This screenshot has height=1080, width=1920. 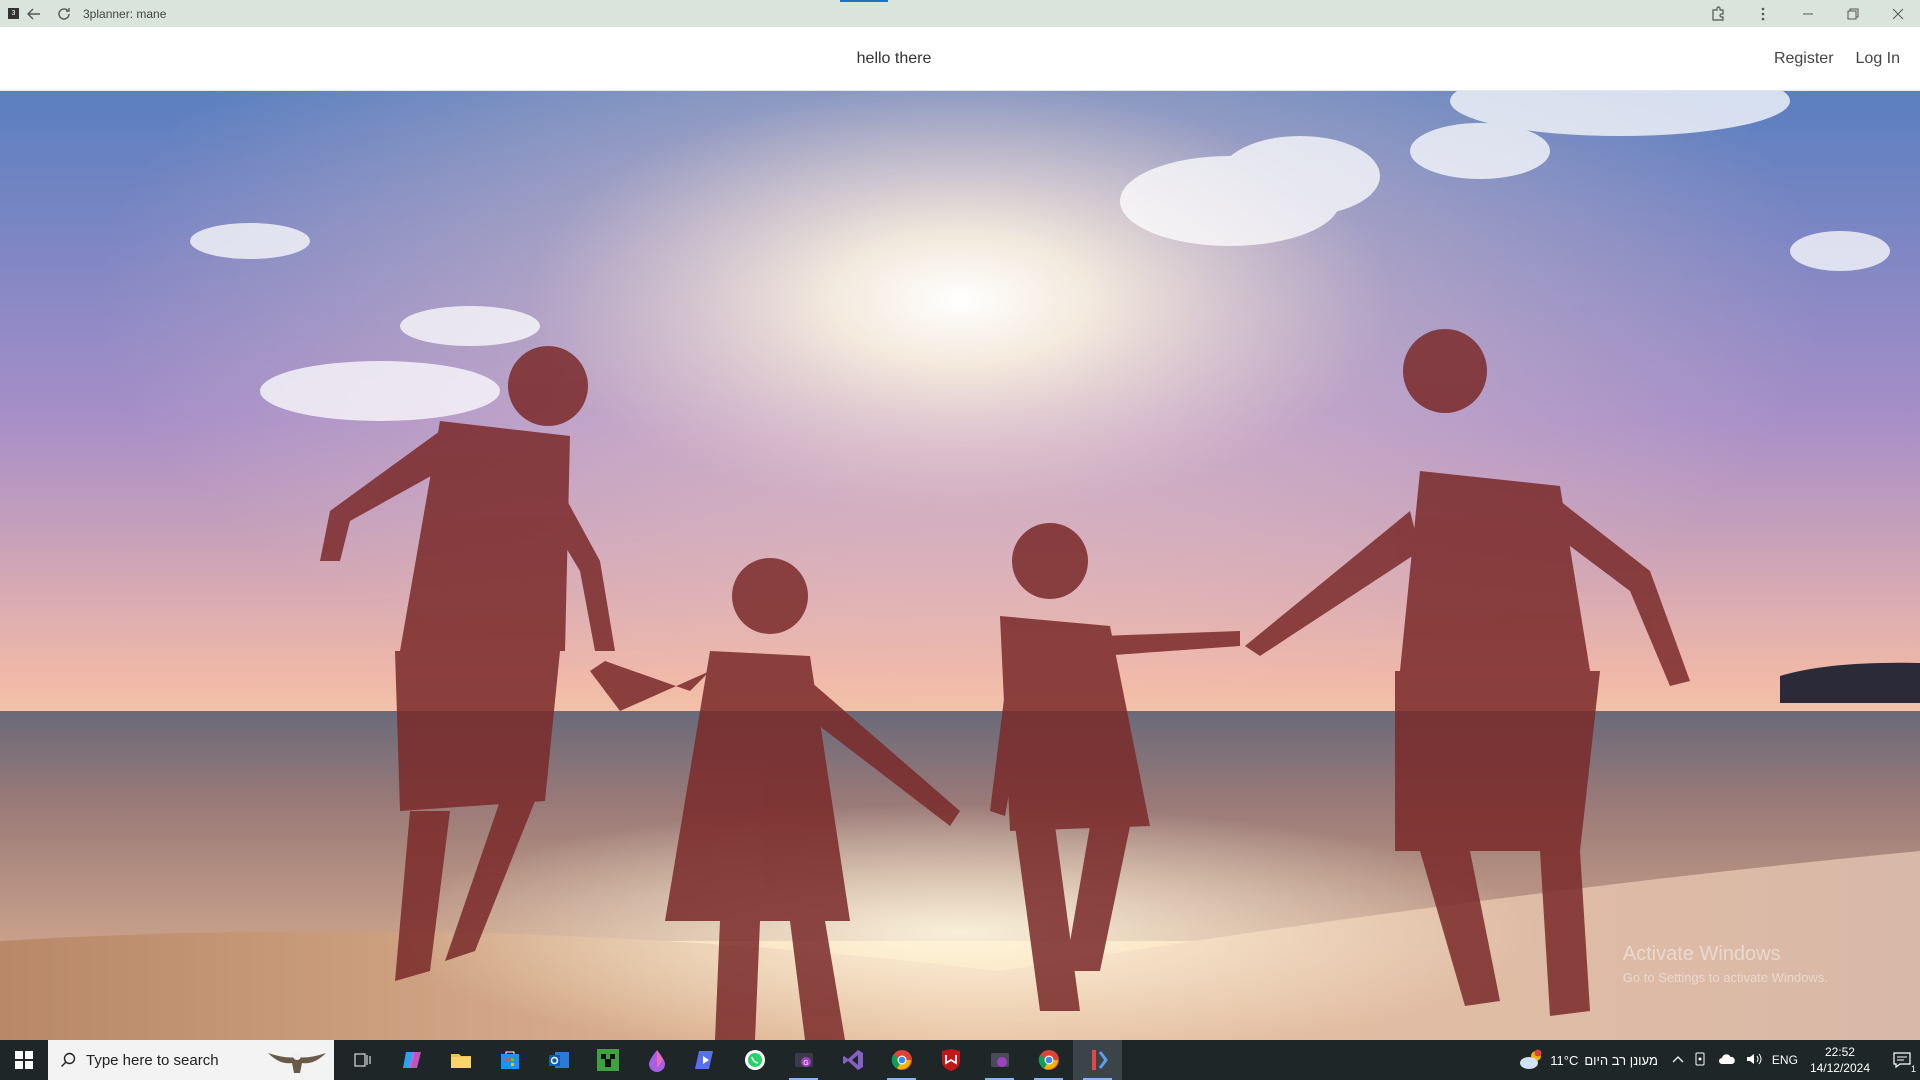 What do you see at coordinates (805, 1063) in the screenshot?
I see `svg-text: G` at bounding box center [805, 1063].